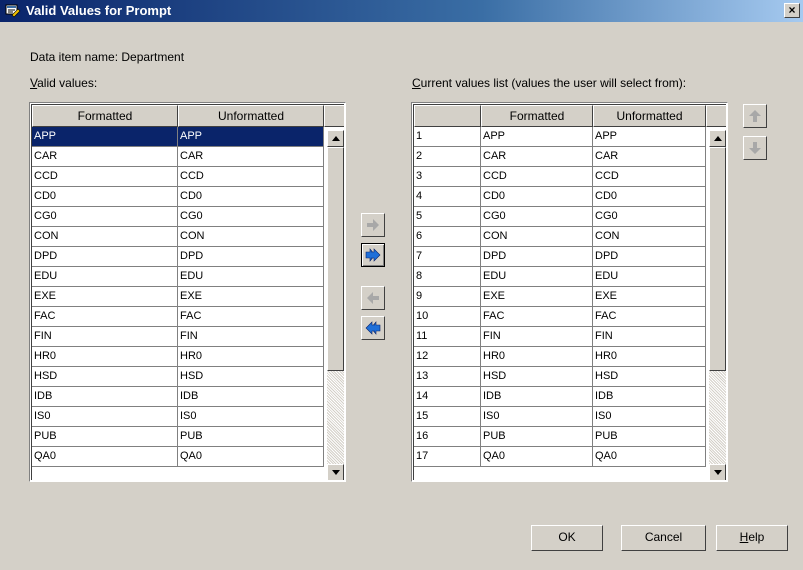 Image resolution: width=803 pixels, height=570 pixels. I want to click on column-header-formatted: Formatted, so click(537, 116).